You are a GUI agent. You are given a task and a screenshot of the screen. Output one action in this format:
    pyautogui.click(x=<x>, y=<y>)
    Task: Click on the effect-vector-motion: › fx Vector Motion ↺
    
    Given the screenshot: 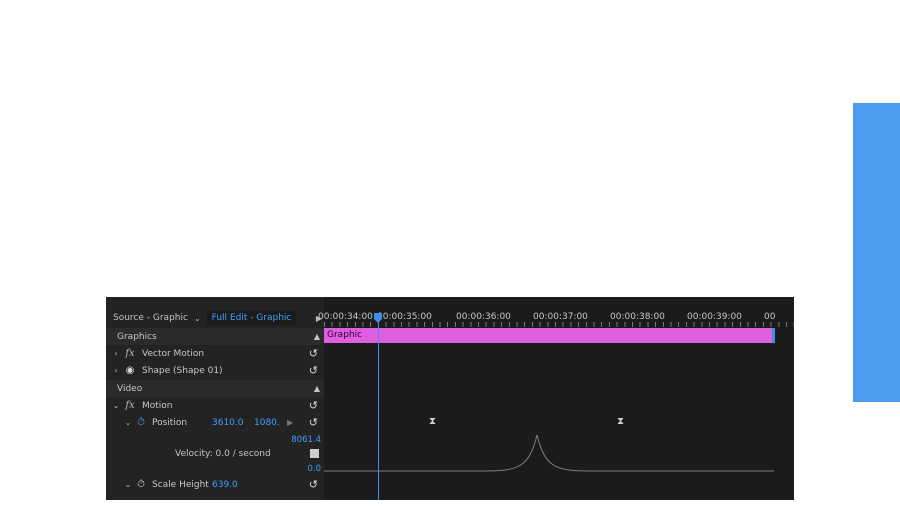 What is the action you would take?
    pyautogui.click(x=215, y=353)
    